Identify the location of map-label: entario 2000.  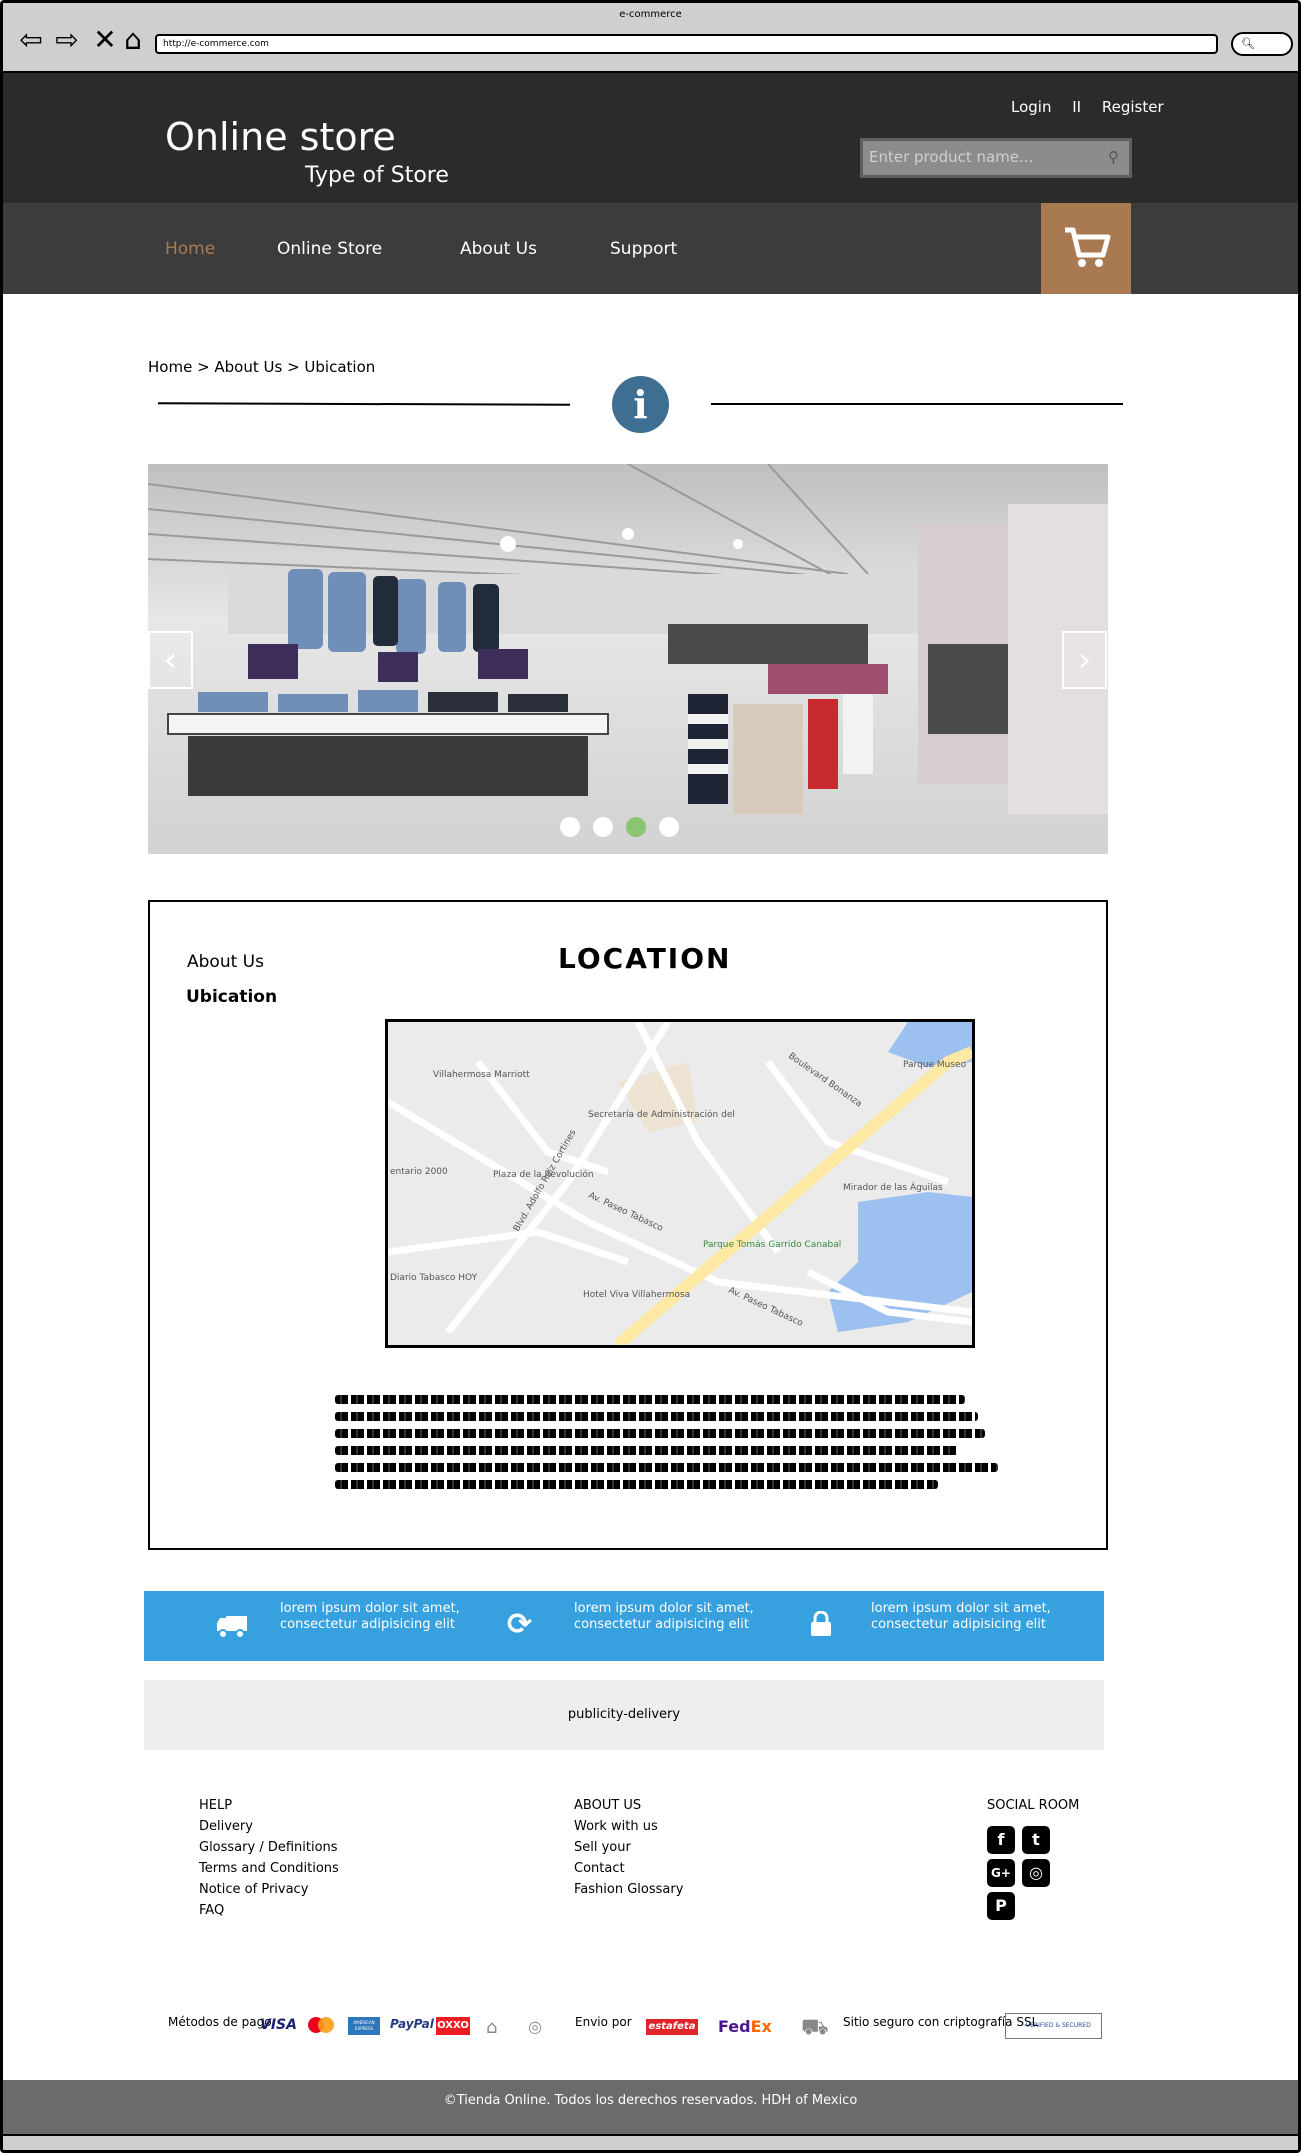
(419, 1172).